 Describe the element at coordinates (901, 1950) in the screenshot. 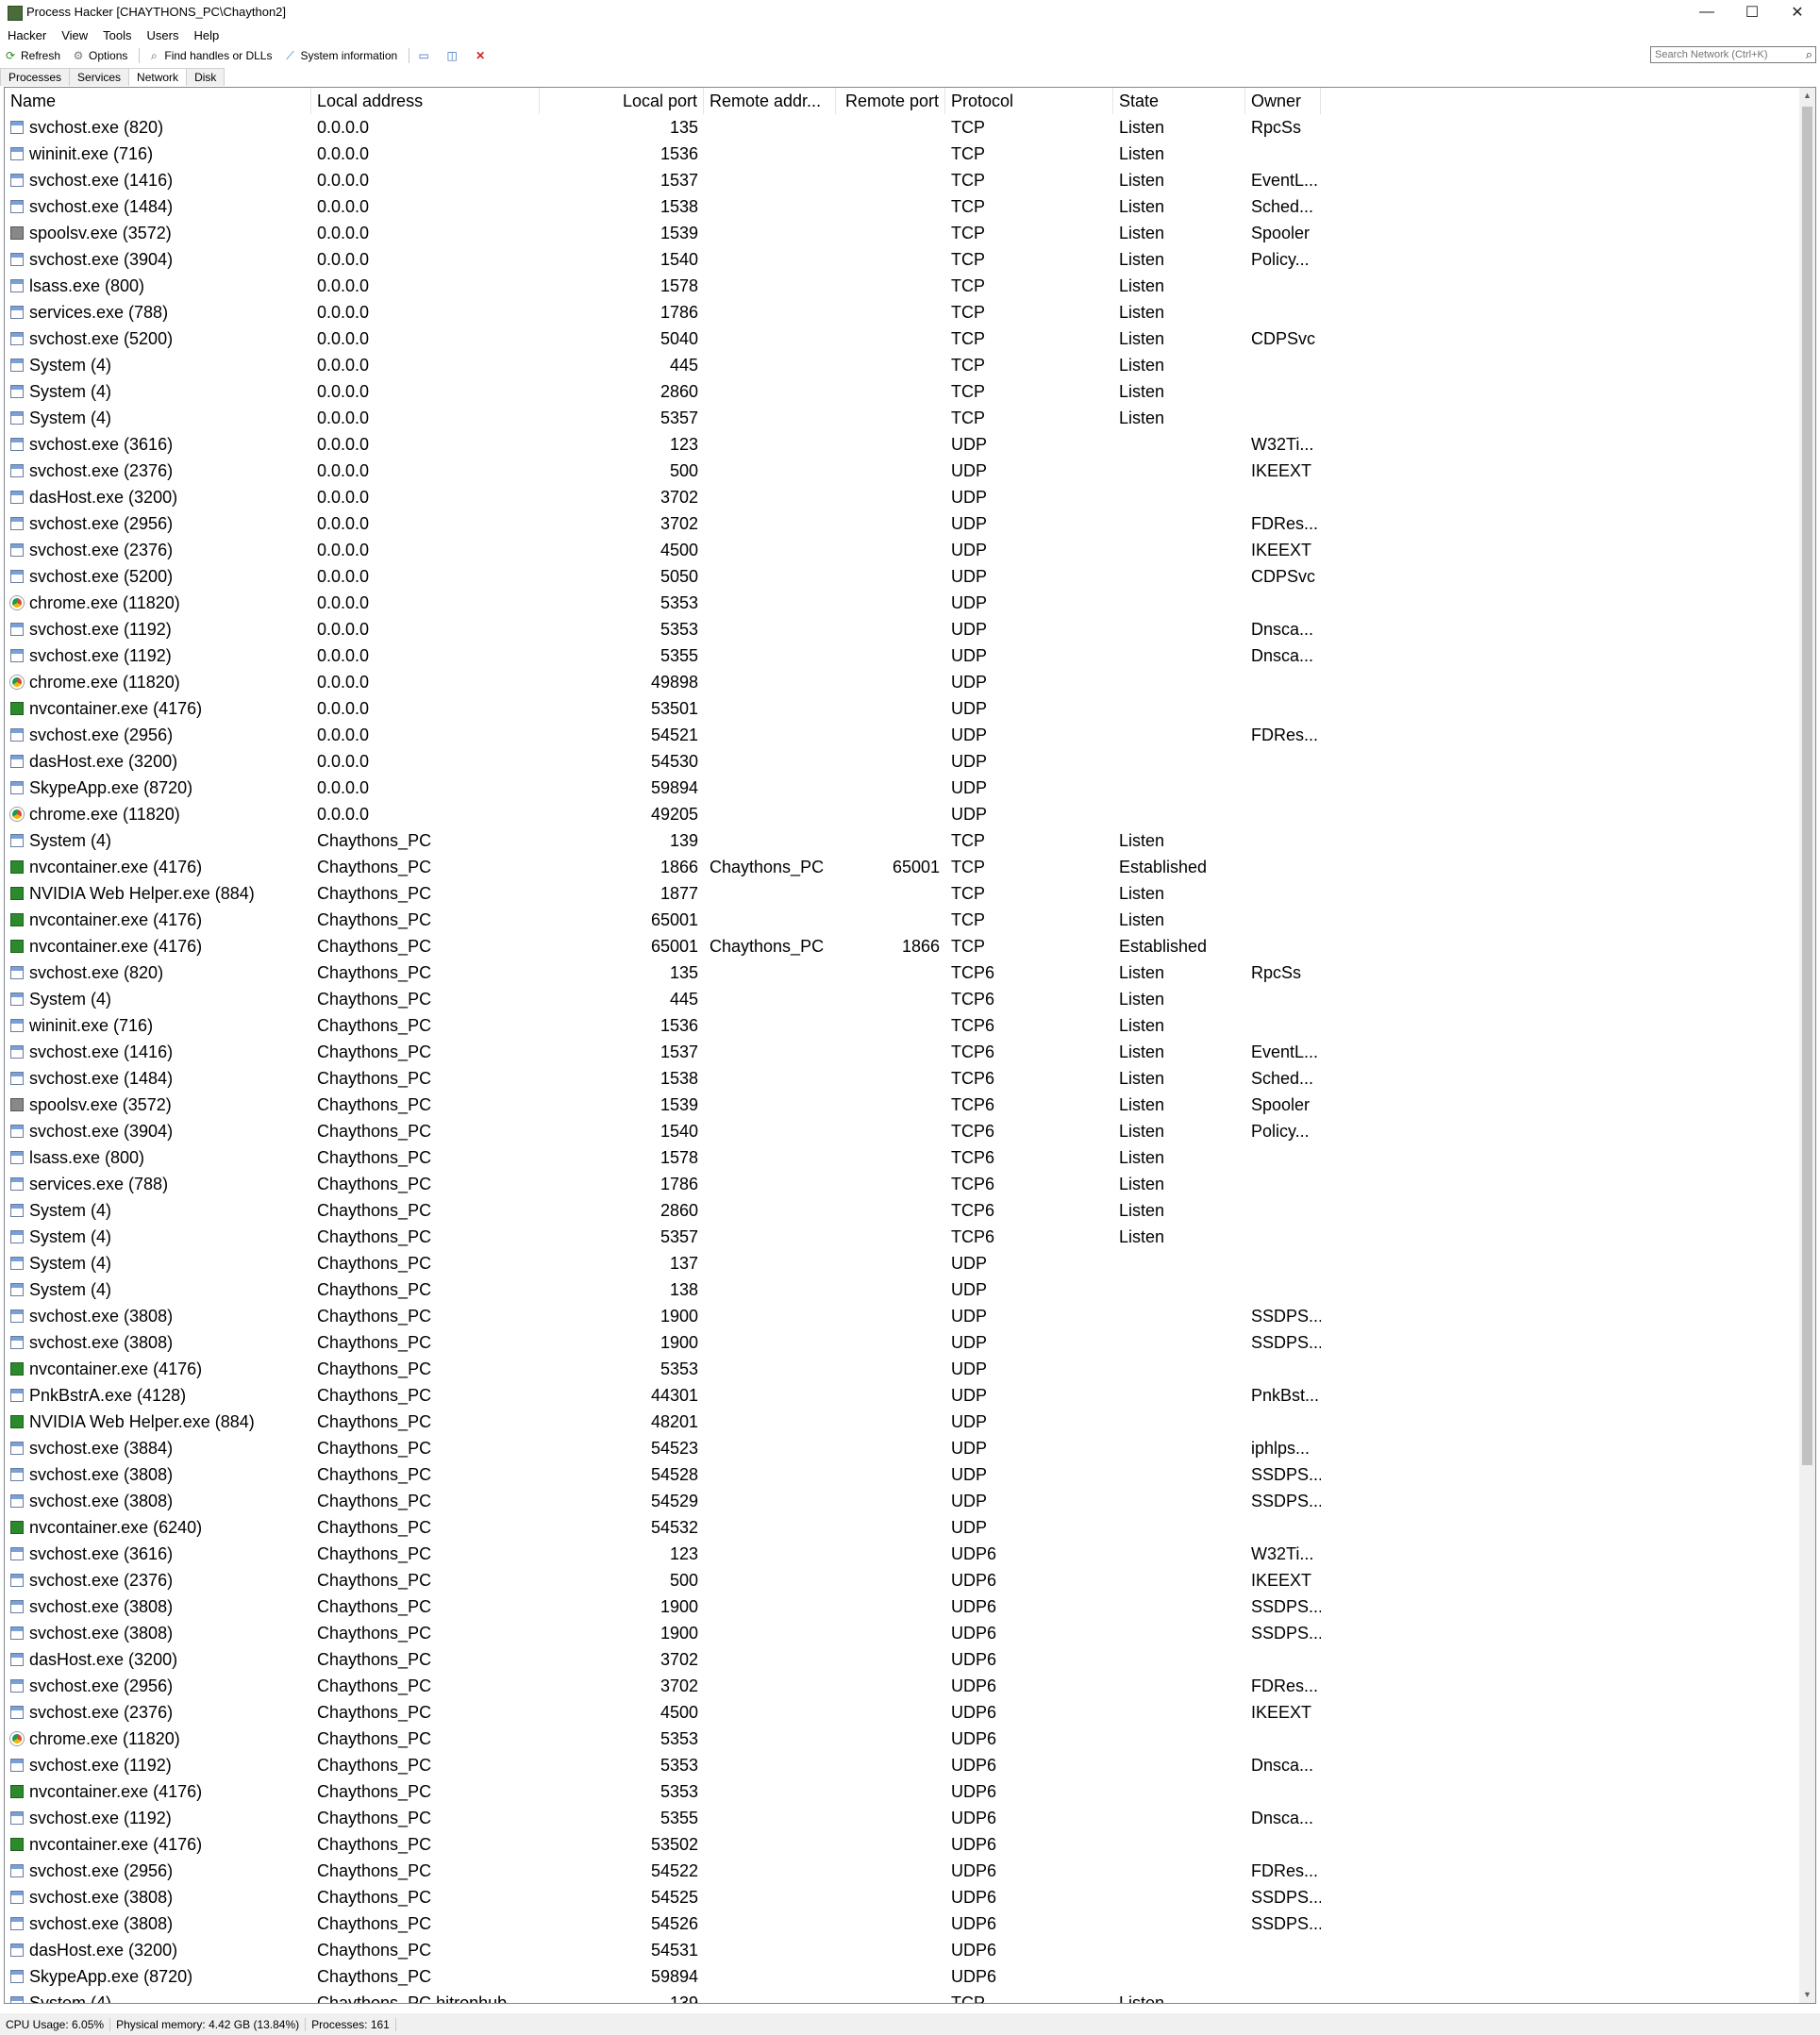

I see `table-row: dasHost.exe (3200) Chaythons_PC 54531 UDP6` at that location.